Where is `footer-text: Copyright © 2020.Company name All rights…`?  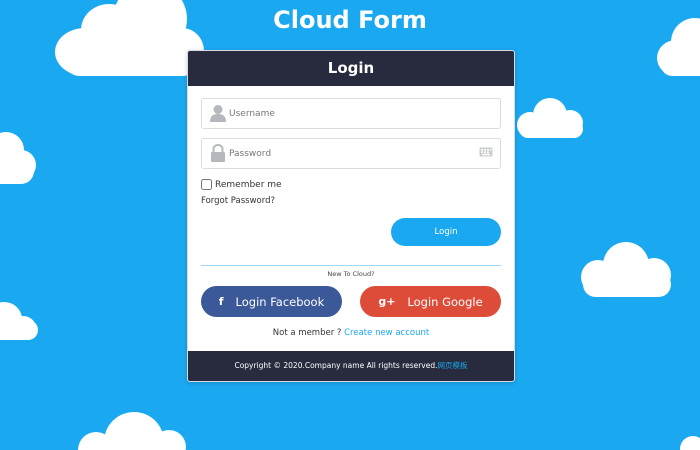 footer-text: Copyright © 2020.Company name All rights… is located at coordinates (336, 365).